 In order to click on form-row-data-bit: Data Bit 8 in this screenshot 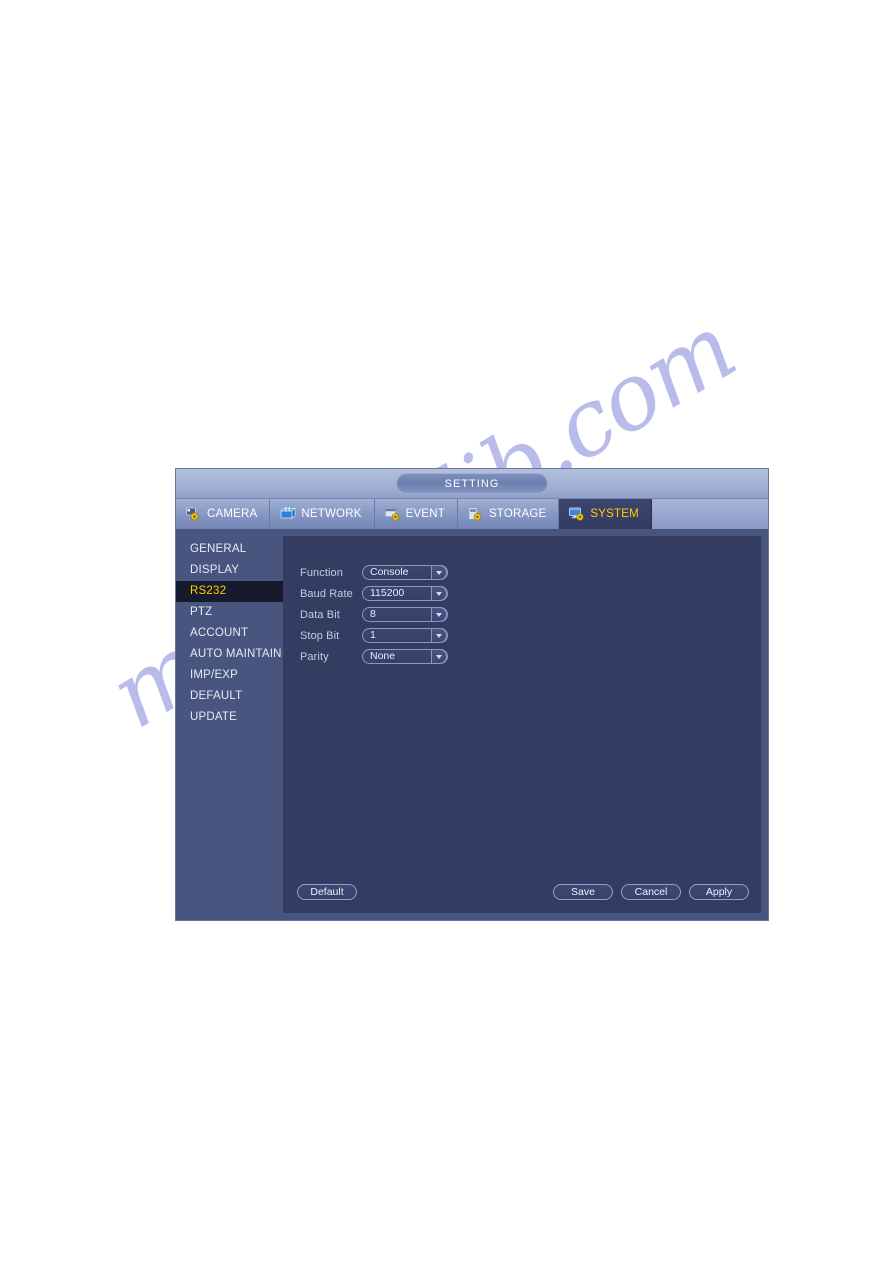, I will do `click(374, 614)`.